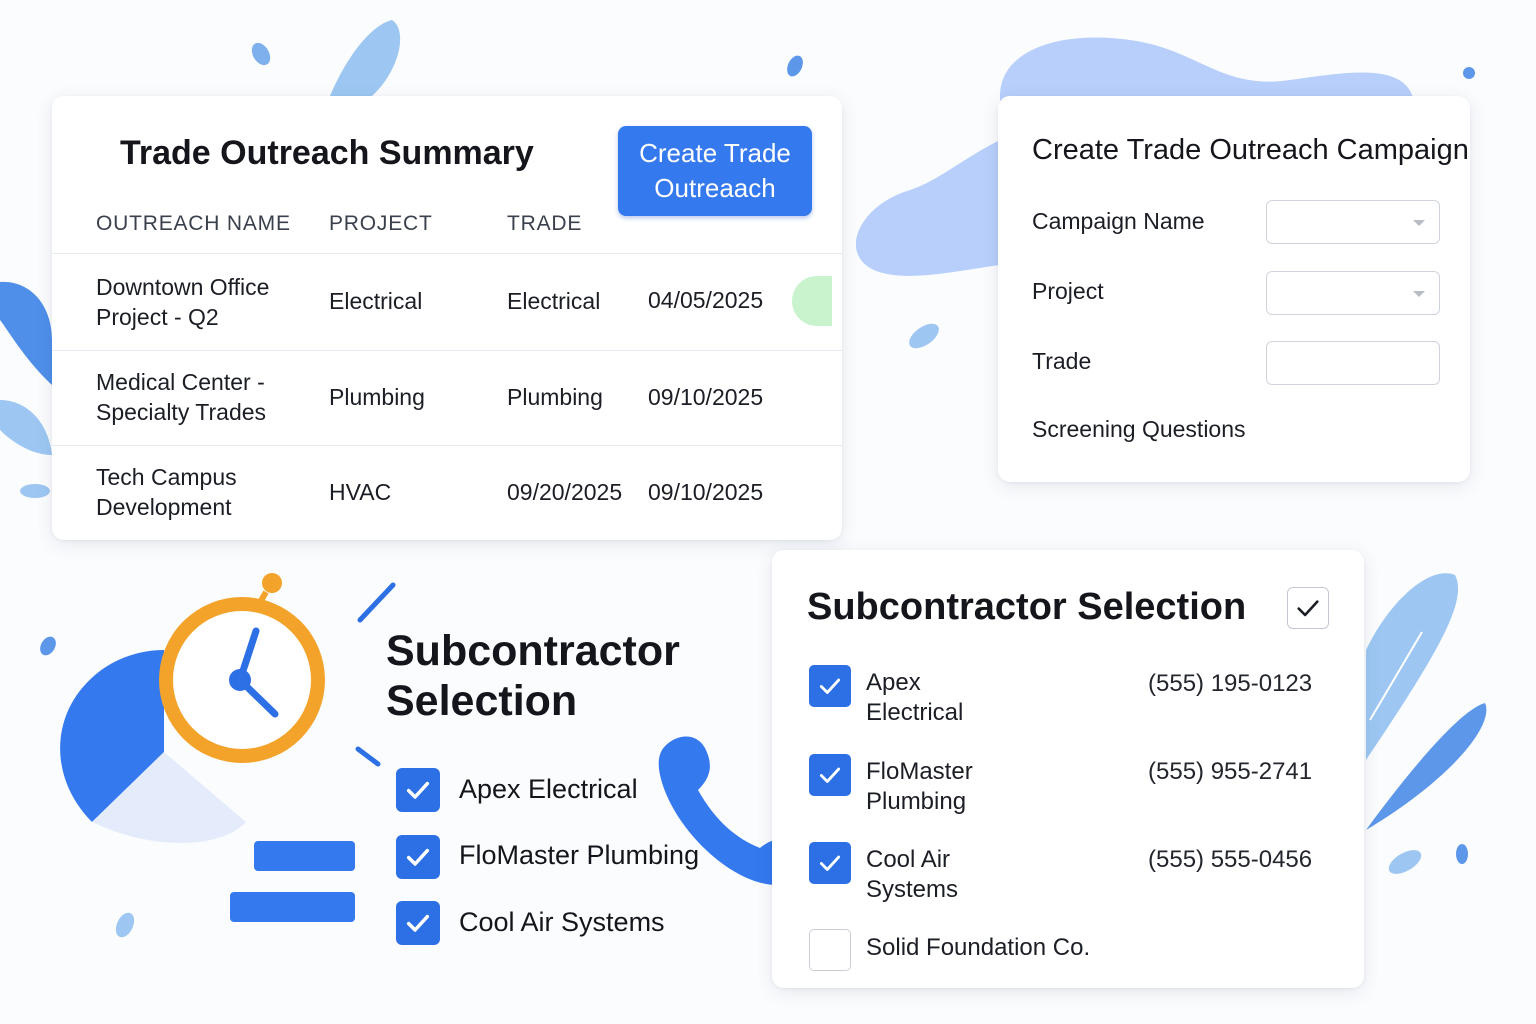 The height and width of the screenshot is (1024, 1536). What do you see at coordinates (927, 208) in the screenshot?
I see `background-blob` at bounding box center [927, 208].